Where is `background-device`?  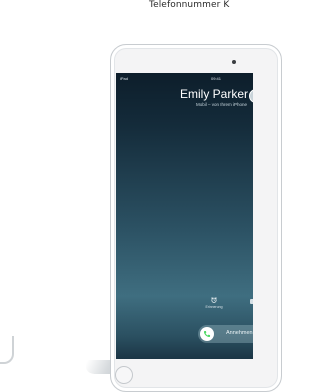 background-device is located at coordinates (7, 347).